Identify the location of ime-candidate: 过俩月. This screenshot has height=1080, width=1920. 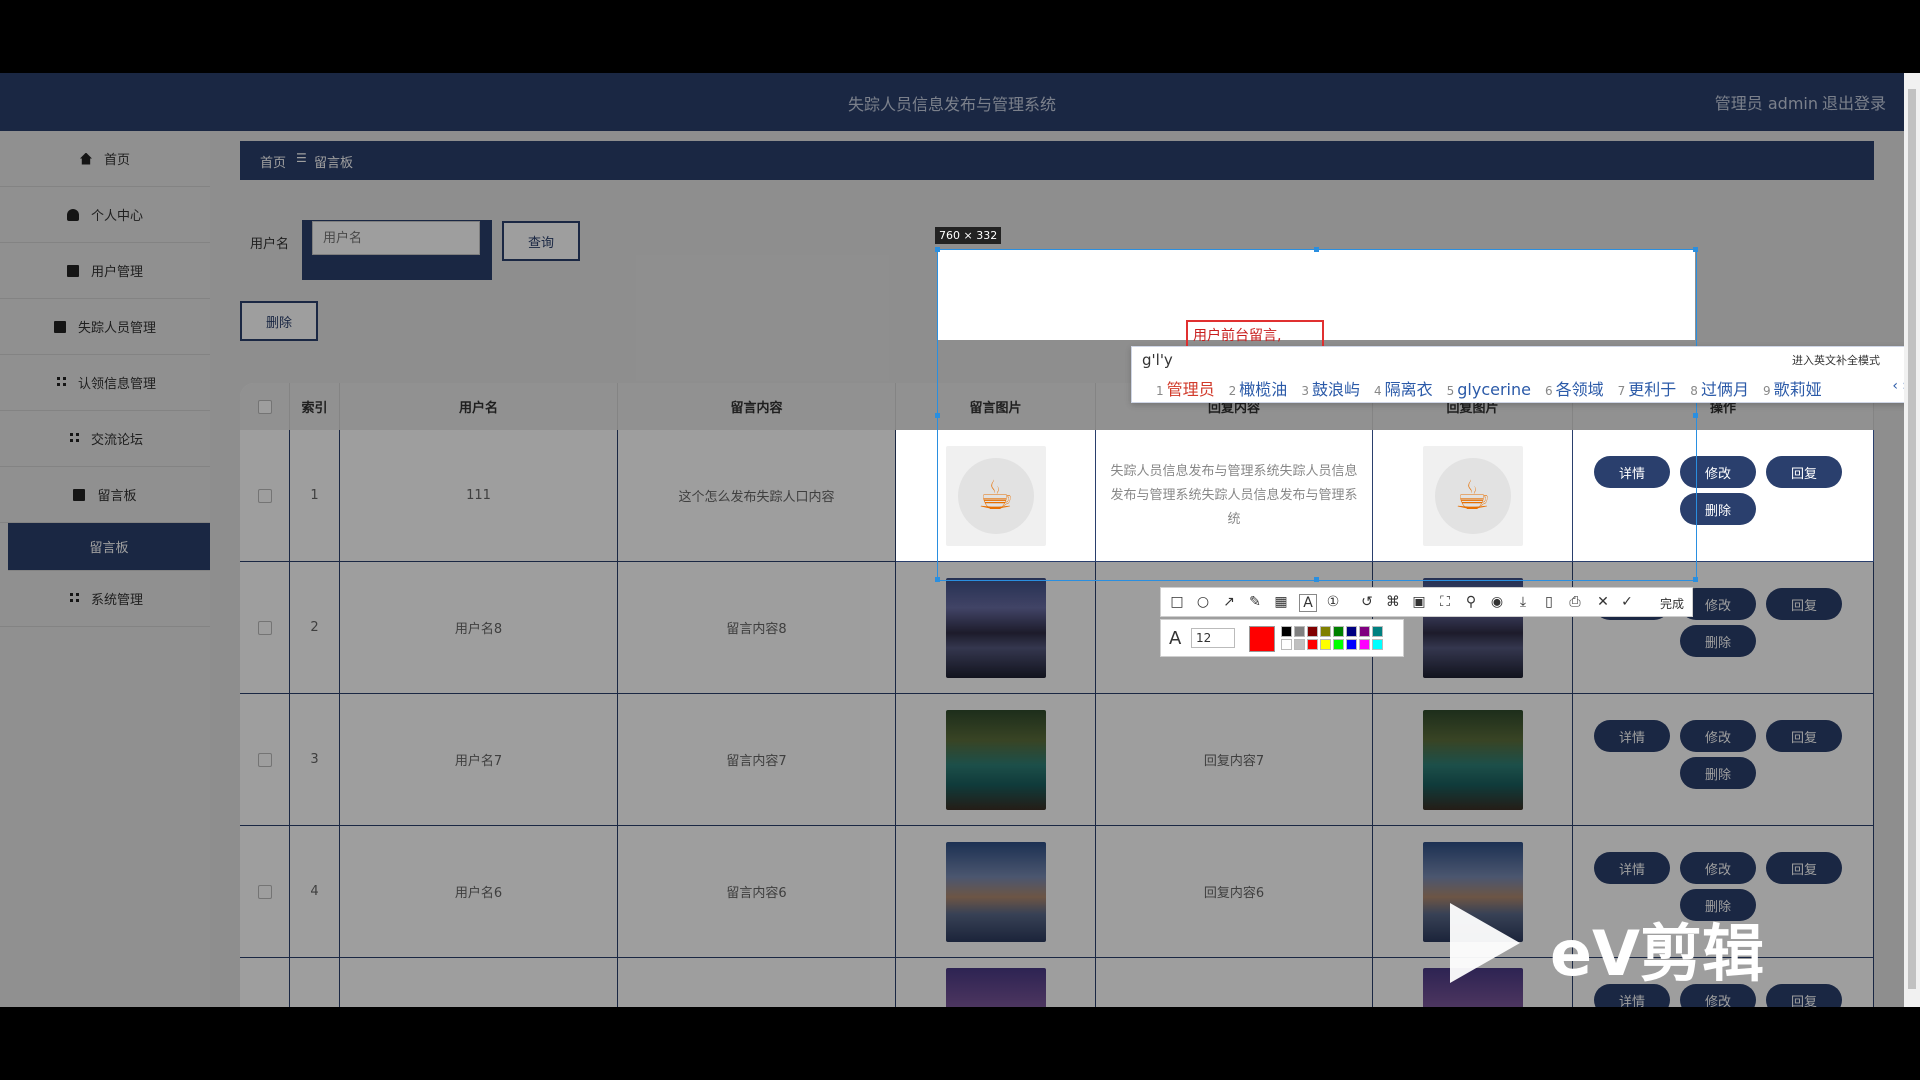
(1725, 389).